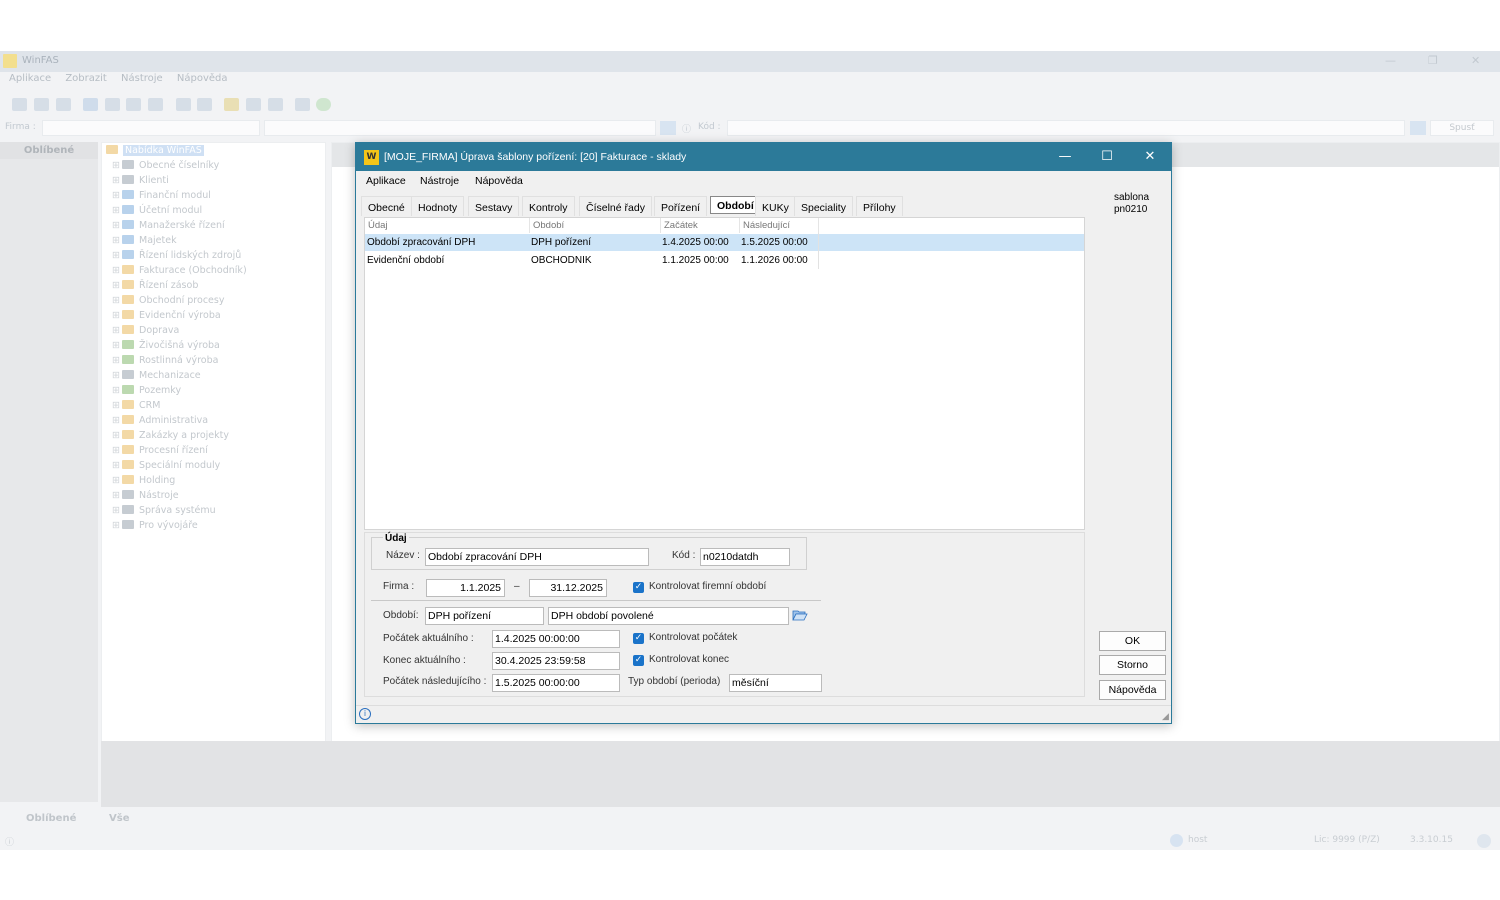  Describe the element at coordinates (465, 588) in the screenshot. I see `firma-from-field: 1.1.2025` at that location.